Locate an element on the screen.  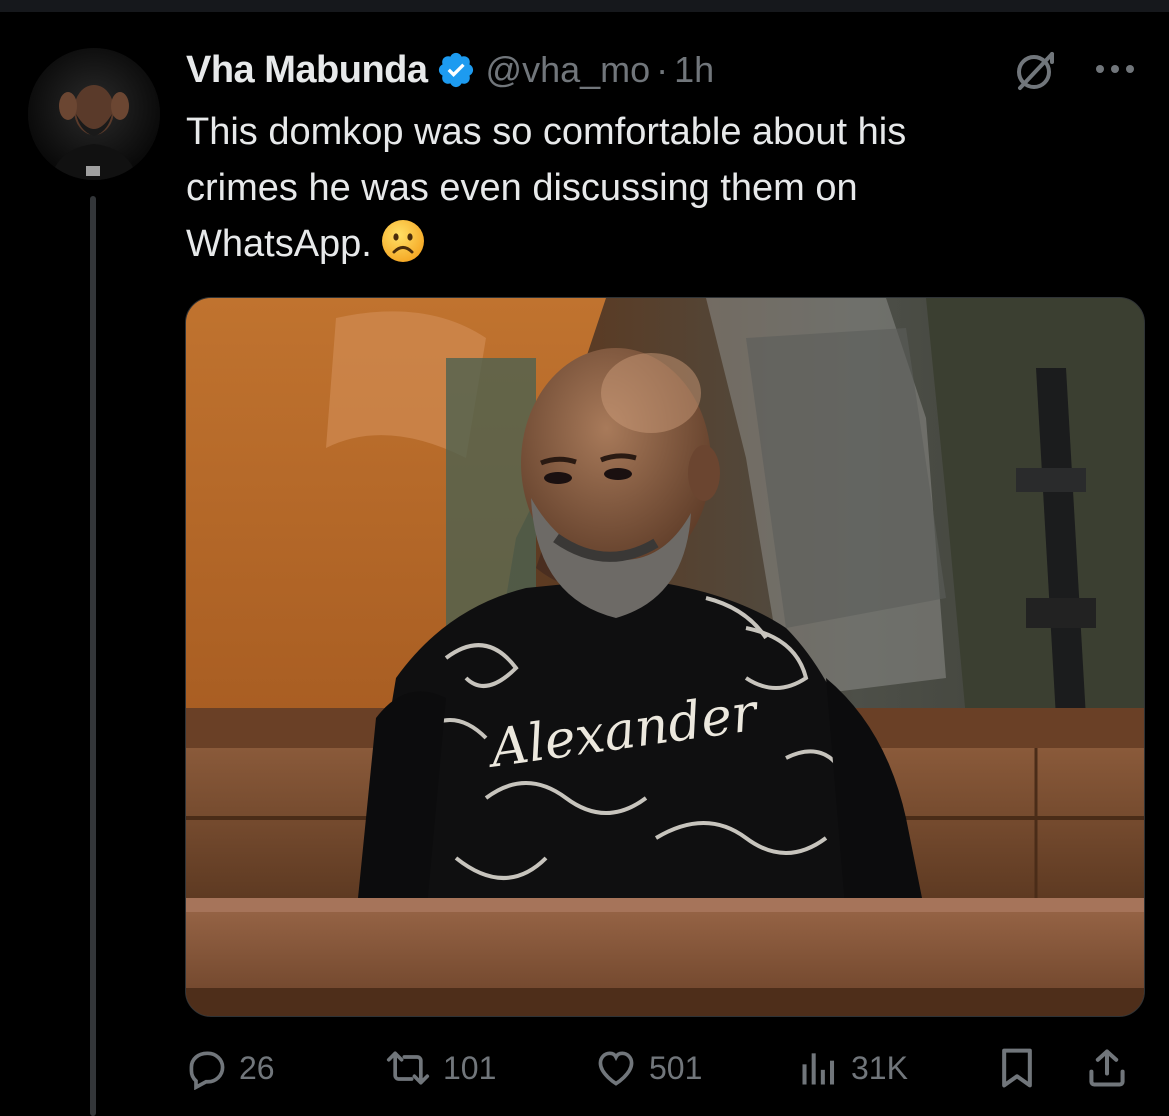
repost-icon is located at coordinates (408, 1068).